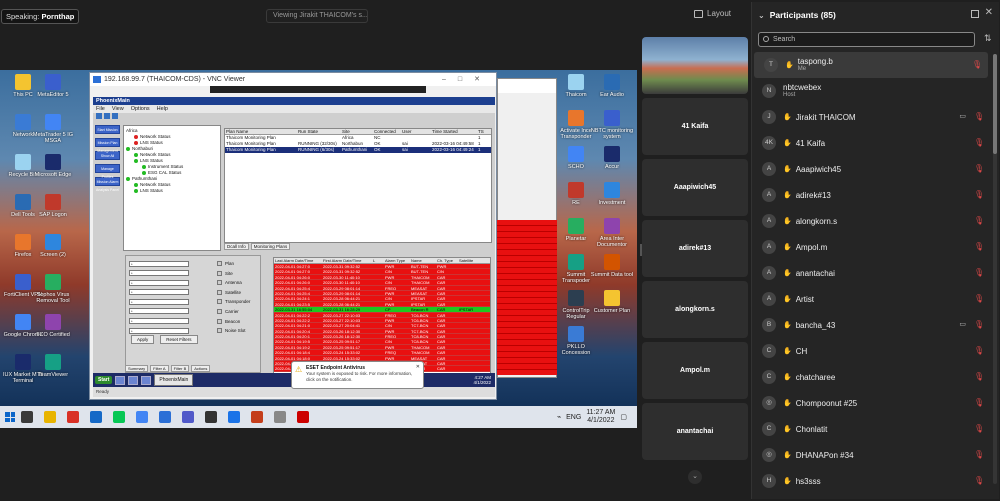  What do you see at coordinates (137, 368) in the screenshot?
I see `tab: Summary` at bounding box center [137, 368].